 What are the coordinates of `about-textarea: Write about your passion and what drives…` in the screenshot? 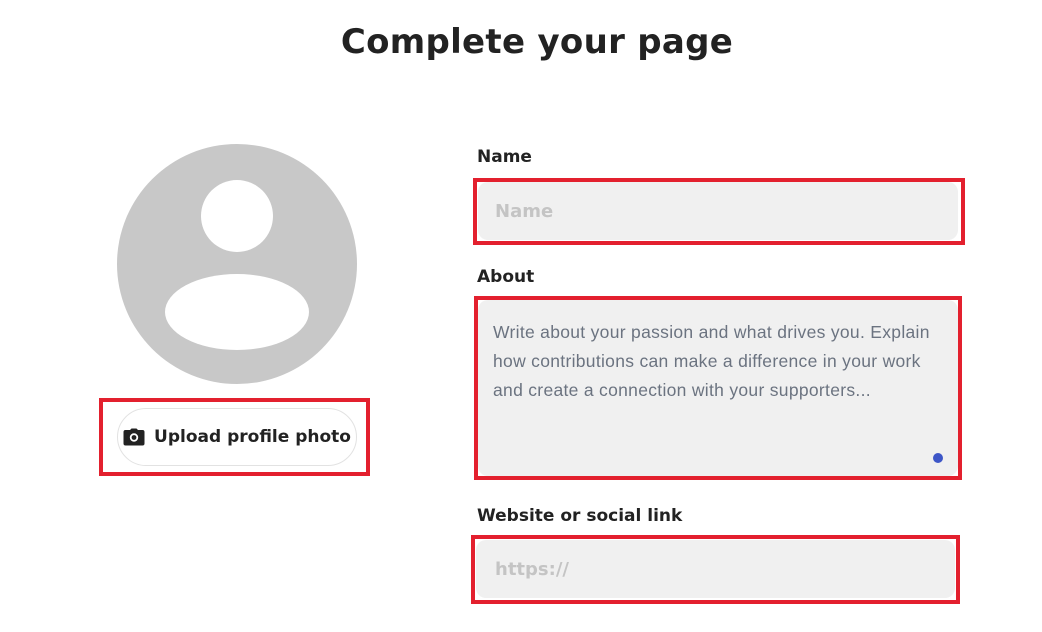 It's located at (718, 388).